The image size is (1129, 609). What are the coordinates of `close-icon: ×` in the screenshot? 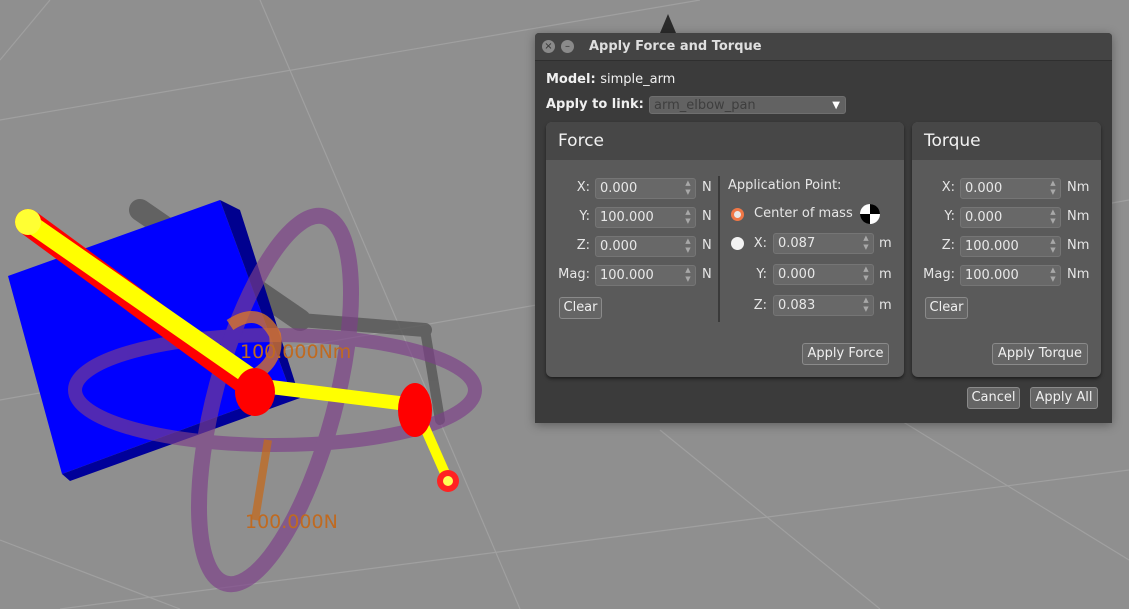 It's located at (548, 46).